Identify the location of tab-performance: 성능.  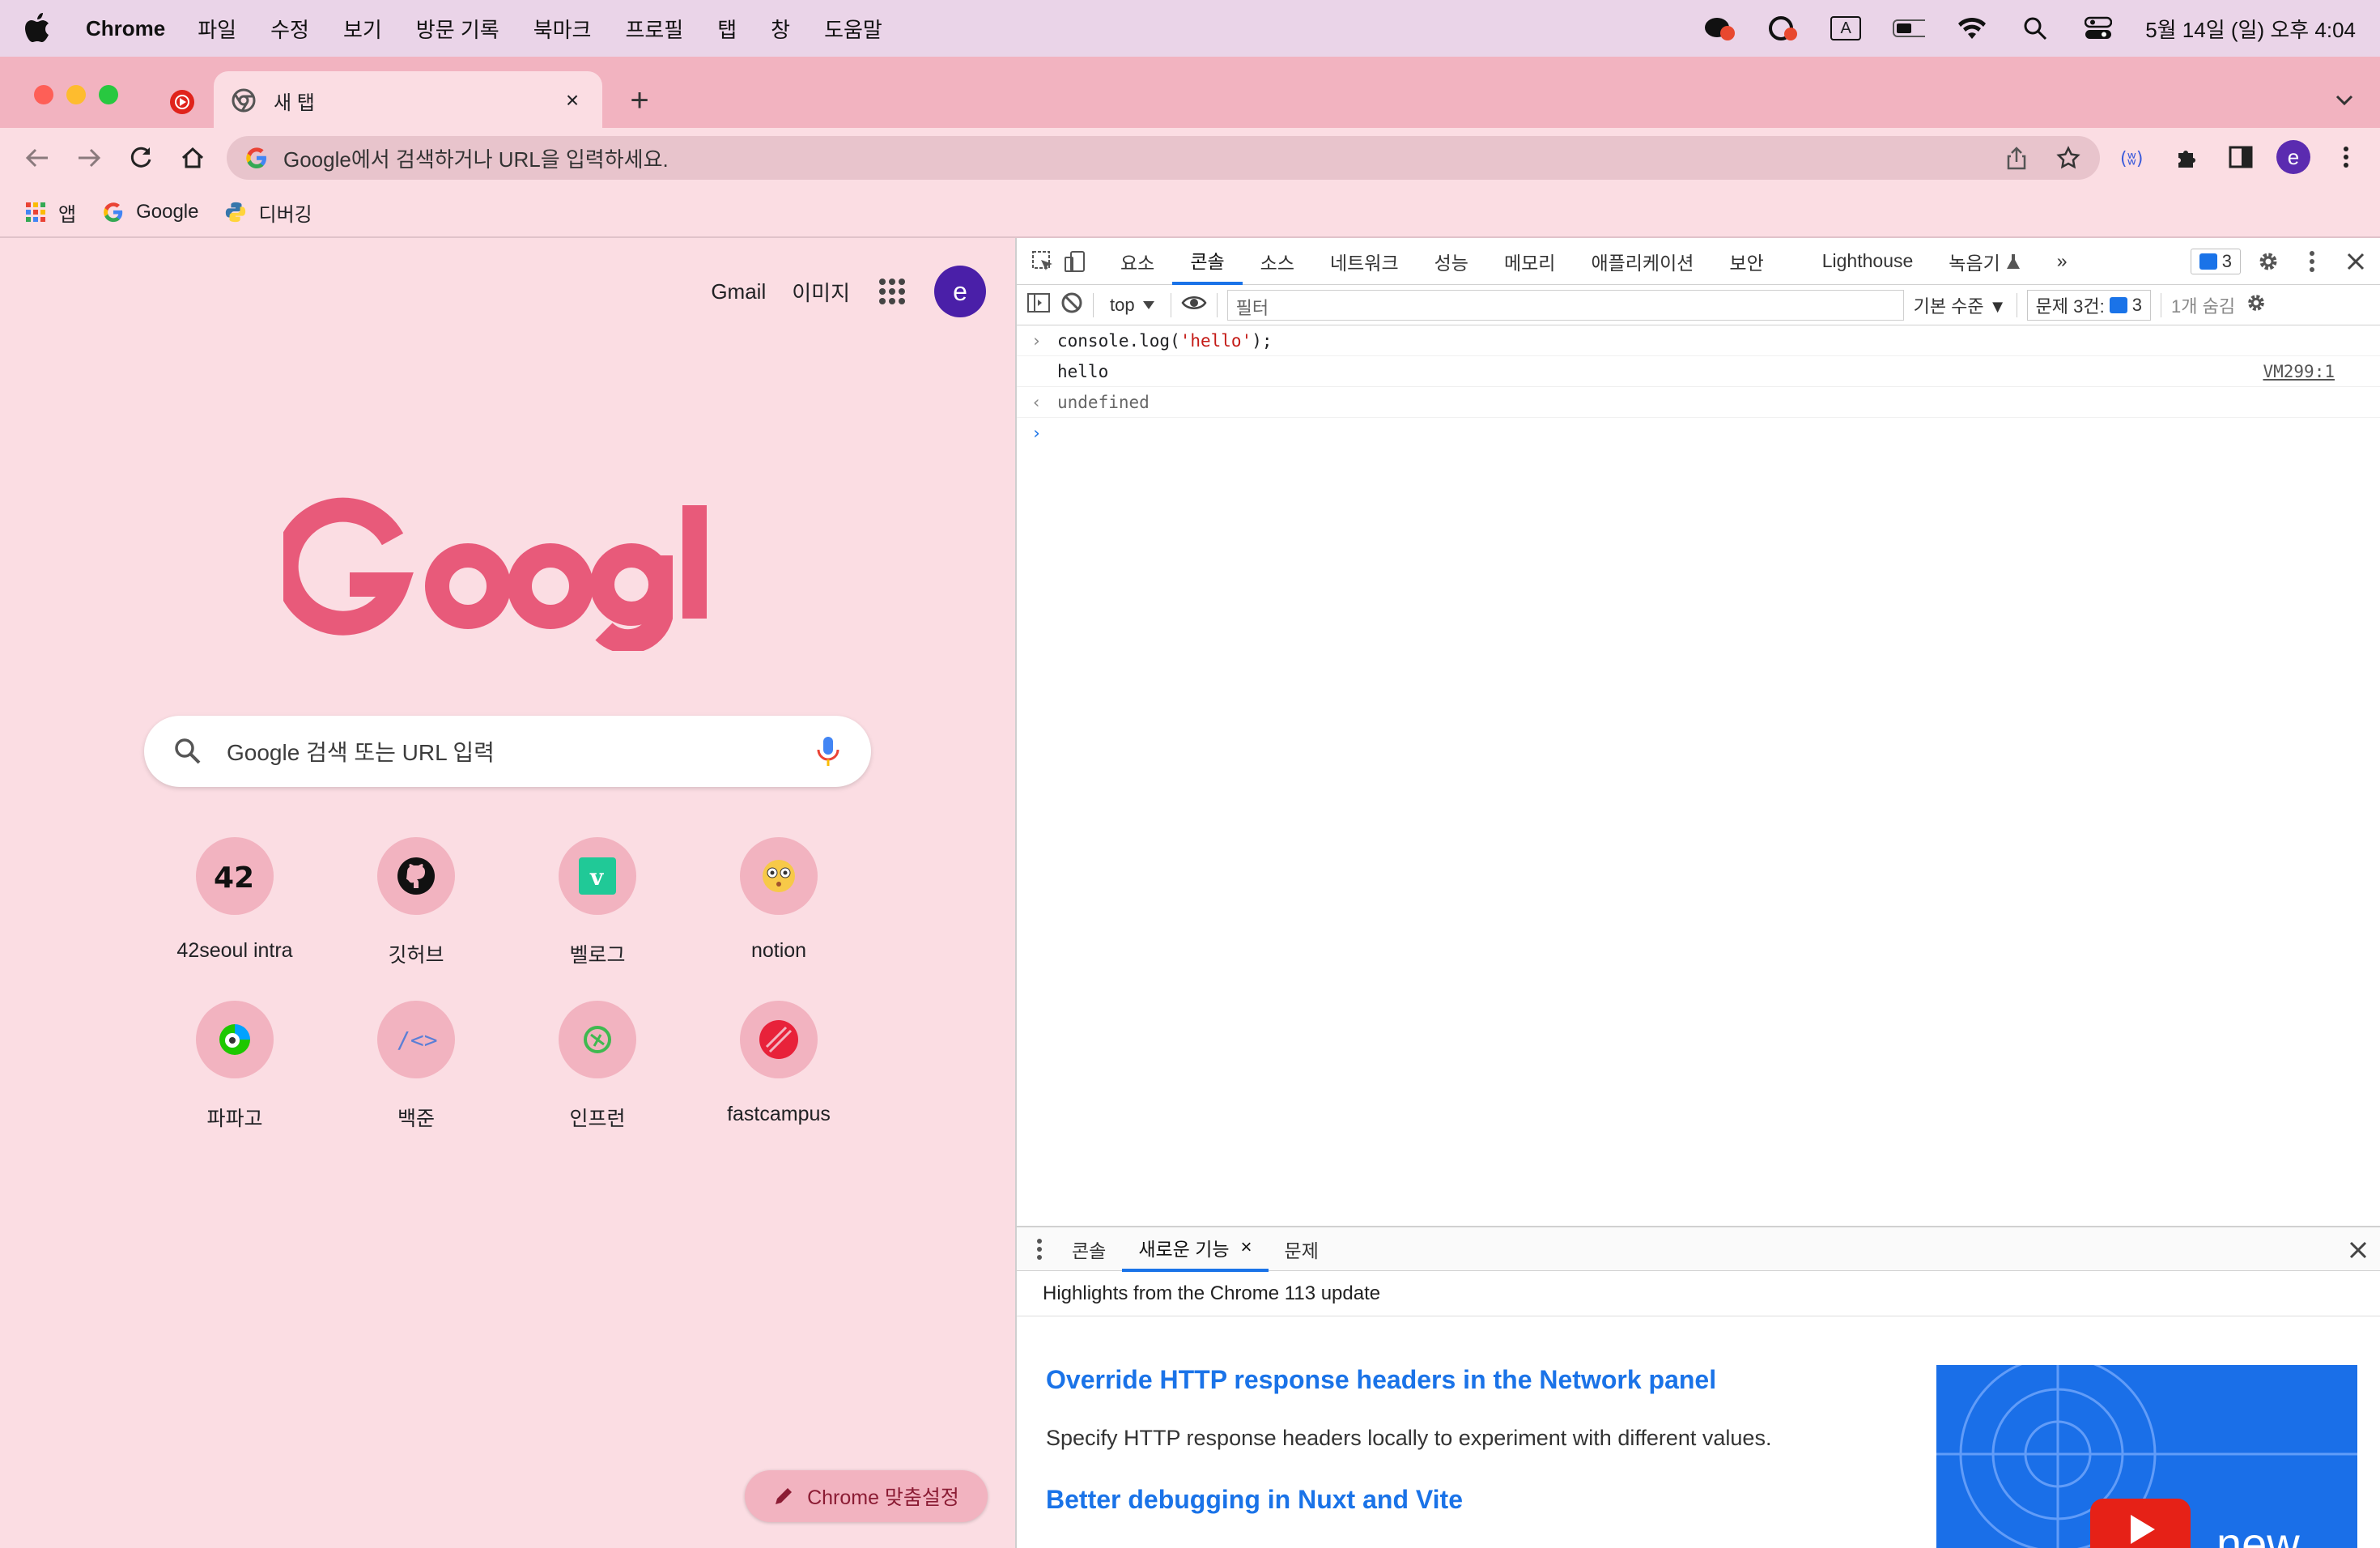
(1451, 261).